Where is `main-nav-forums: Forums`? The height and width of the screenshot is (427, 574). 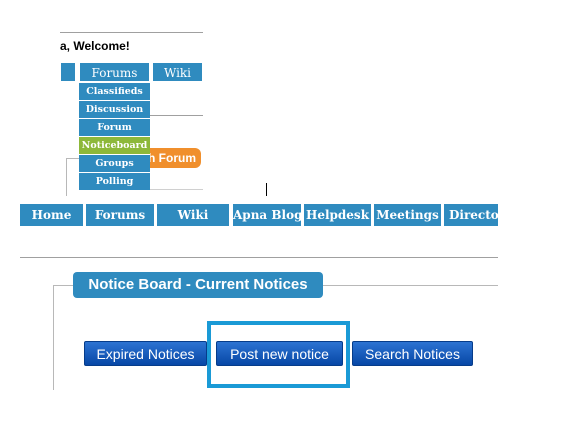
main-nav-forums: Forums is located at coordinates (120, 215).